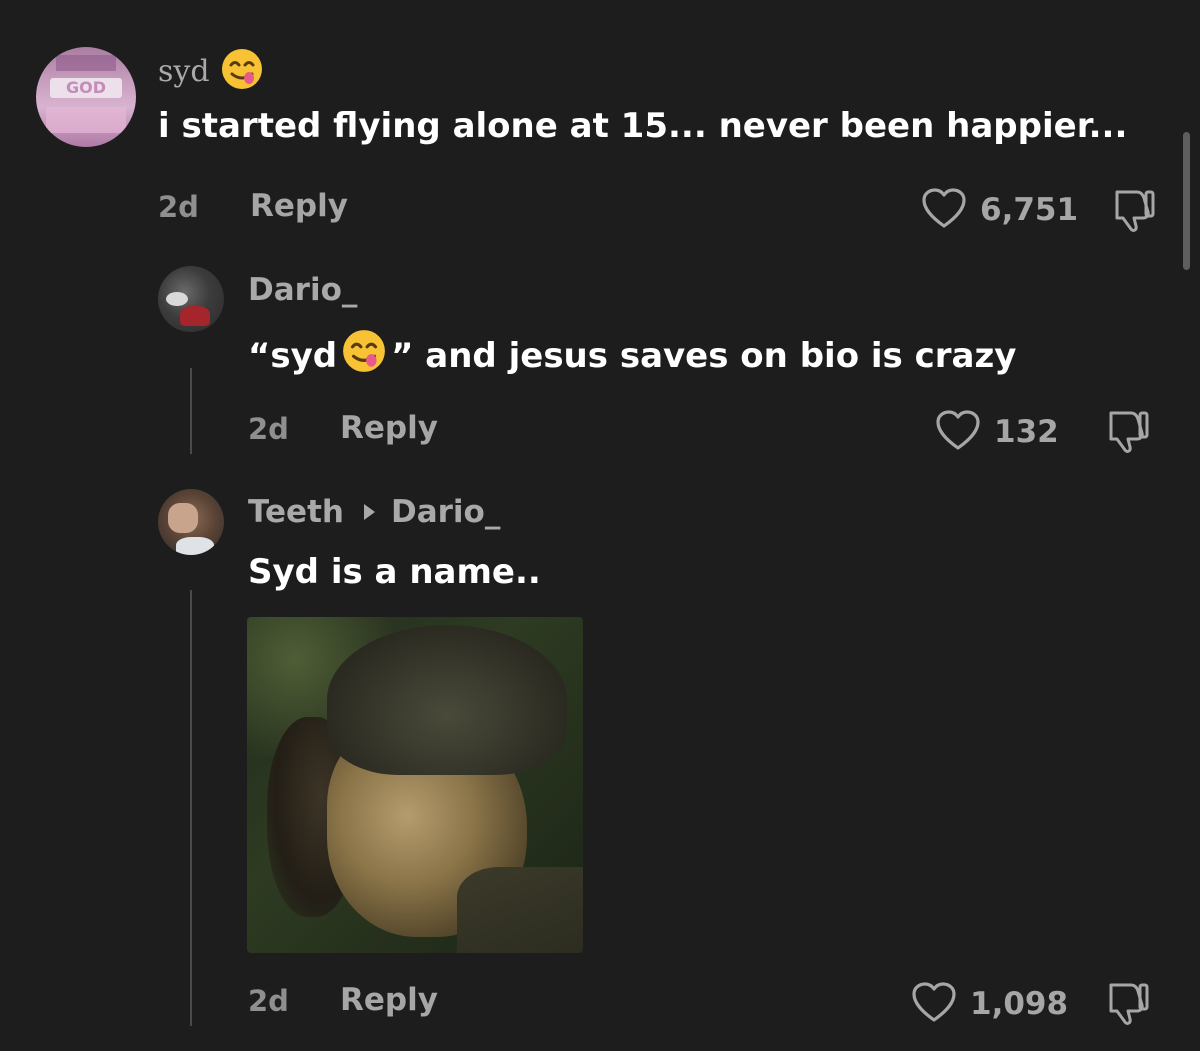 Image resolution: width=1200 pixels, height=1051 pixels. I want to click on scrollbar, so click(1186, 201).